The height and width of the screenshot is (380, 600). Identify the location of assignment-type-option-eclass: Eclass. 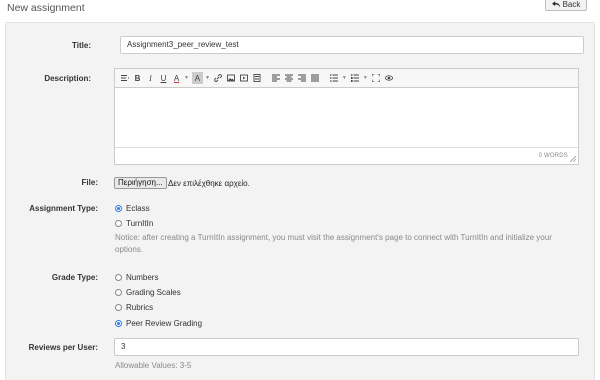
(132, 208).